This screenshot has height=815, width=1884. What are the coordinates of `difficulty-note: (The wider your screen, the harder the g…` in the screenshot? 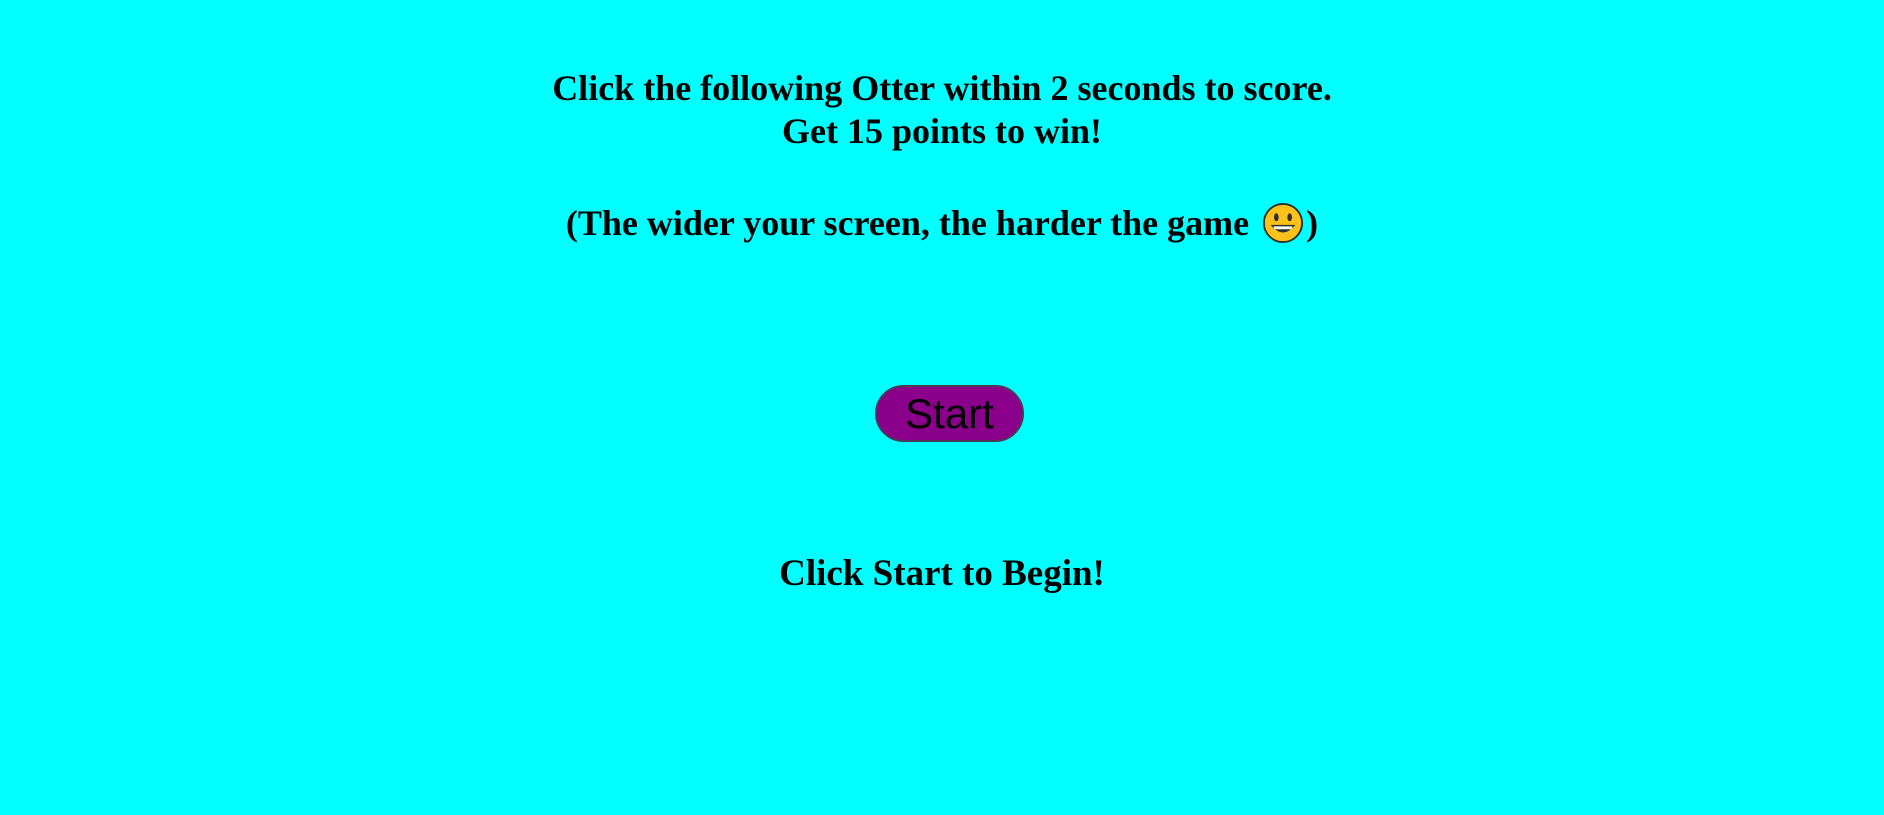 It's located at (942, 223).